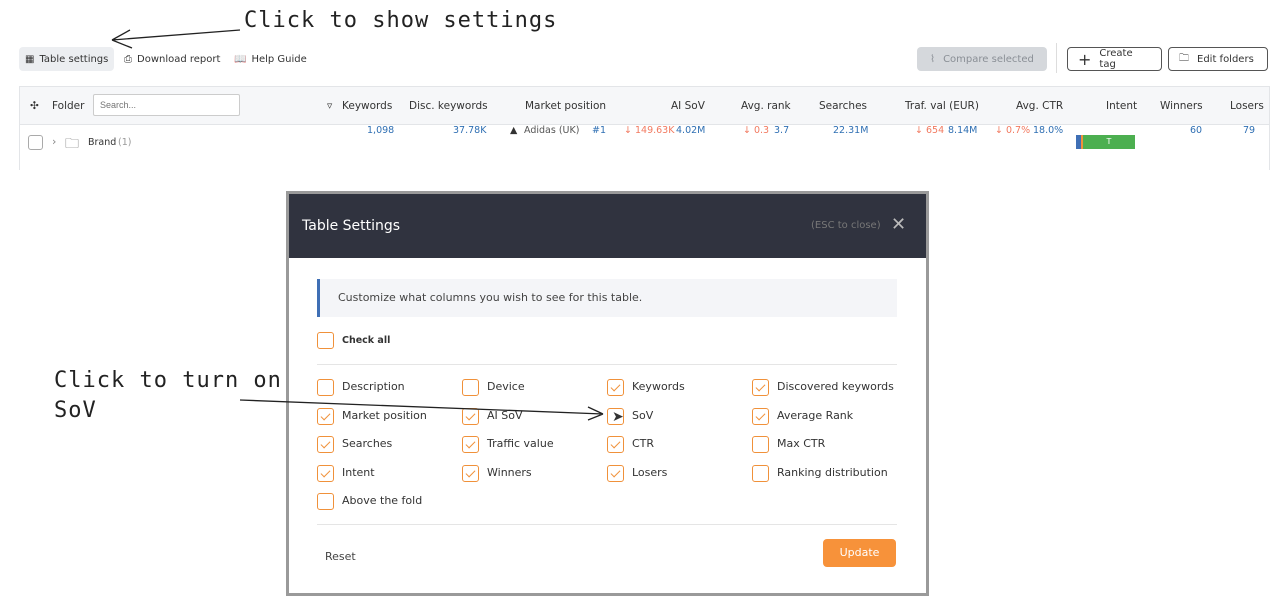 The height and width of the screenshot is (613, 1288). Describe the element at coordinates (552, 130) in the screenshot. I see `cell-market-brand: Adidas (UK)` at that location.